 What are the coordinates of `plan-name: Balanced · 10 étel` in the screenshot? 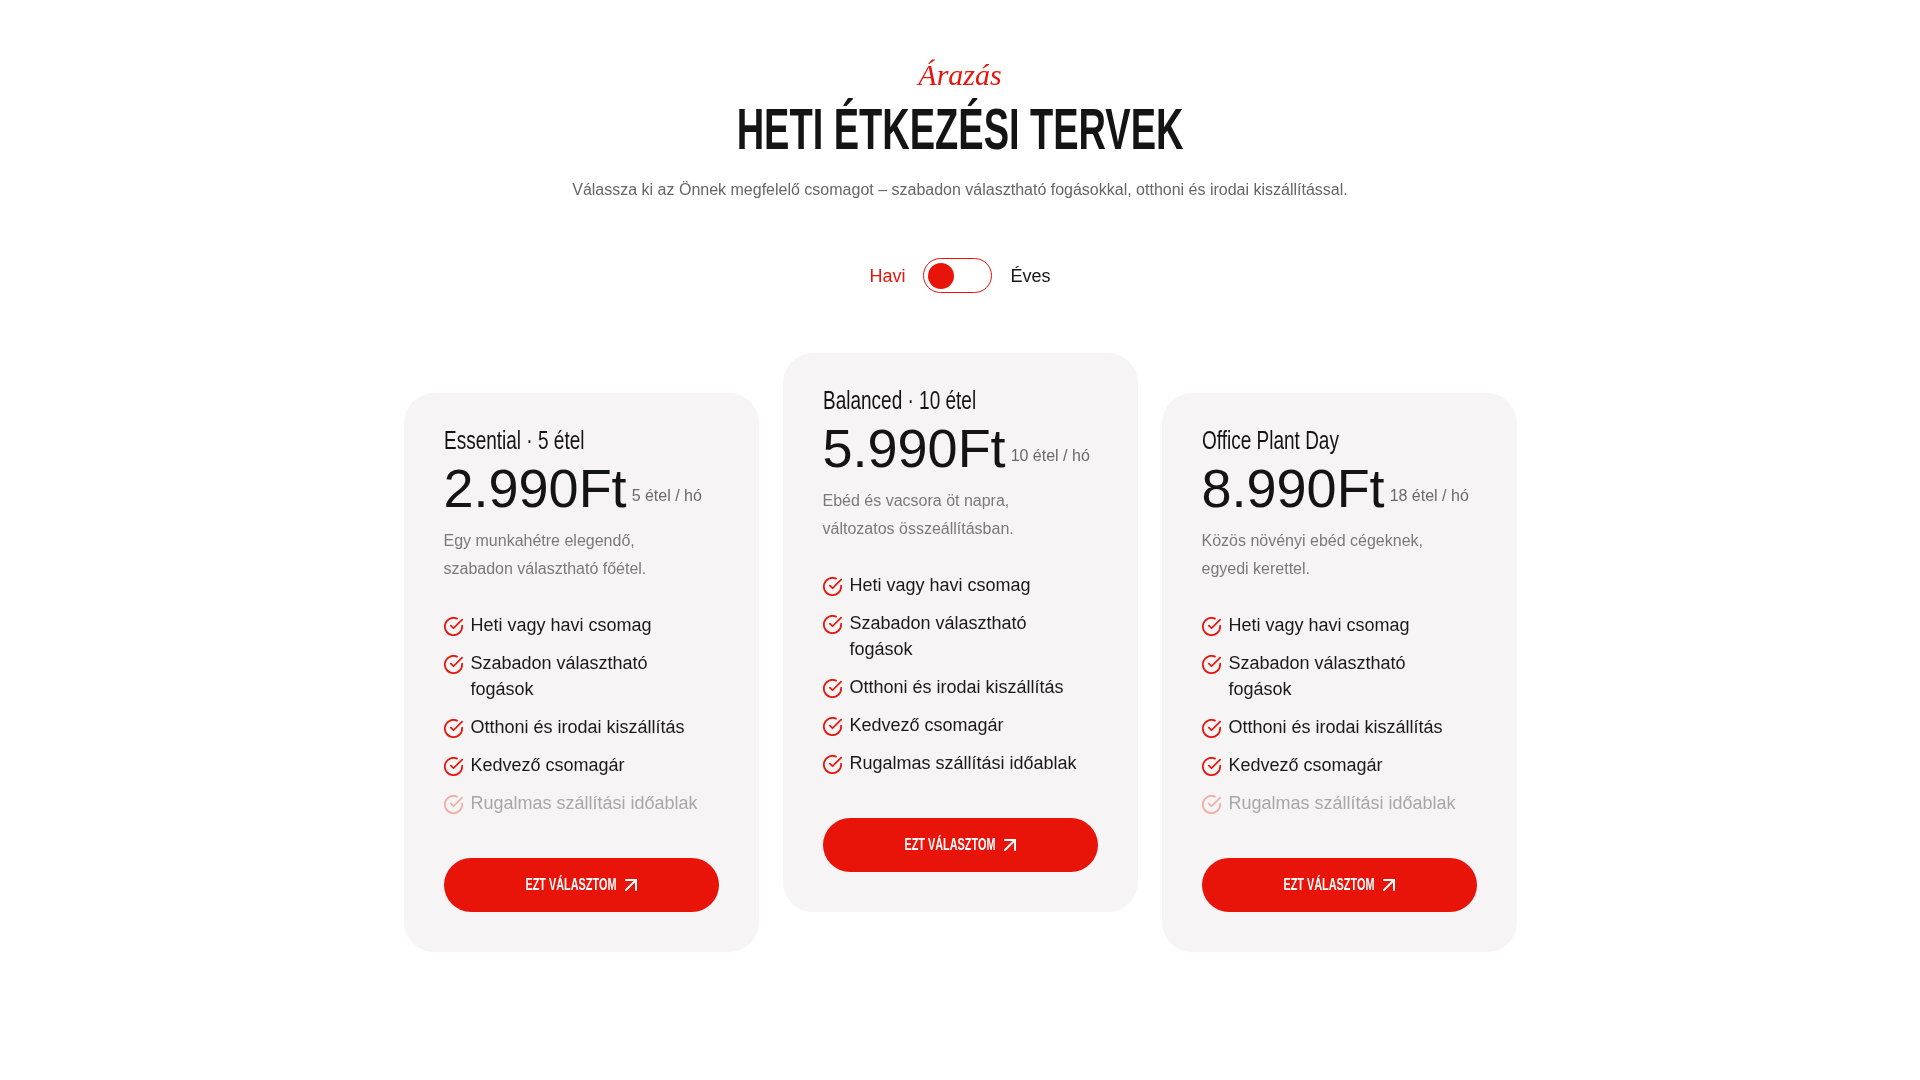 It's located at (899, 400).